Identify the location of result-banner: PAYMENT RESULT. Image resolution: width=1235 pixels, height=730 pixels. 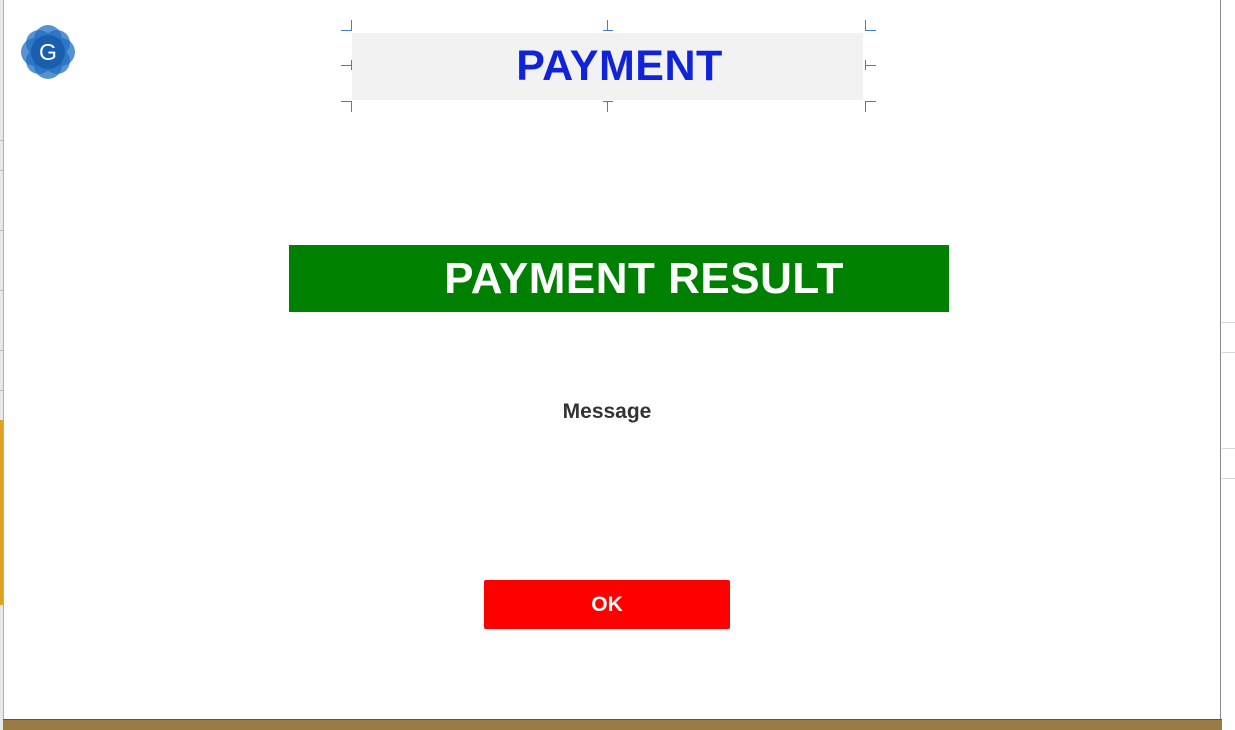
(619, 278).